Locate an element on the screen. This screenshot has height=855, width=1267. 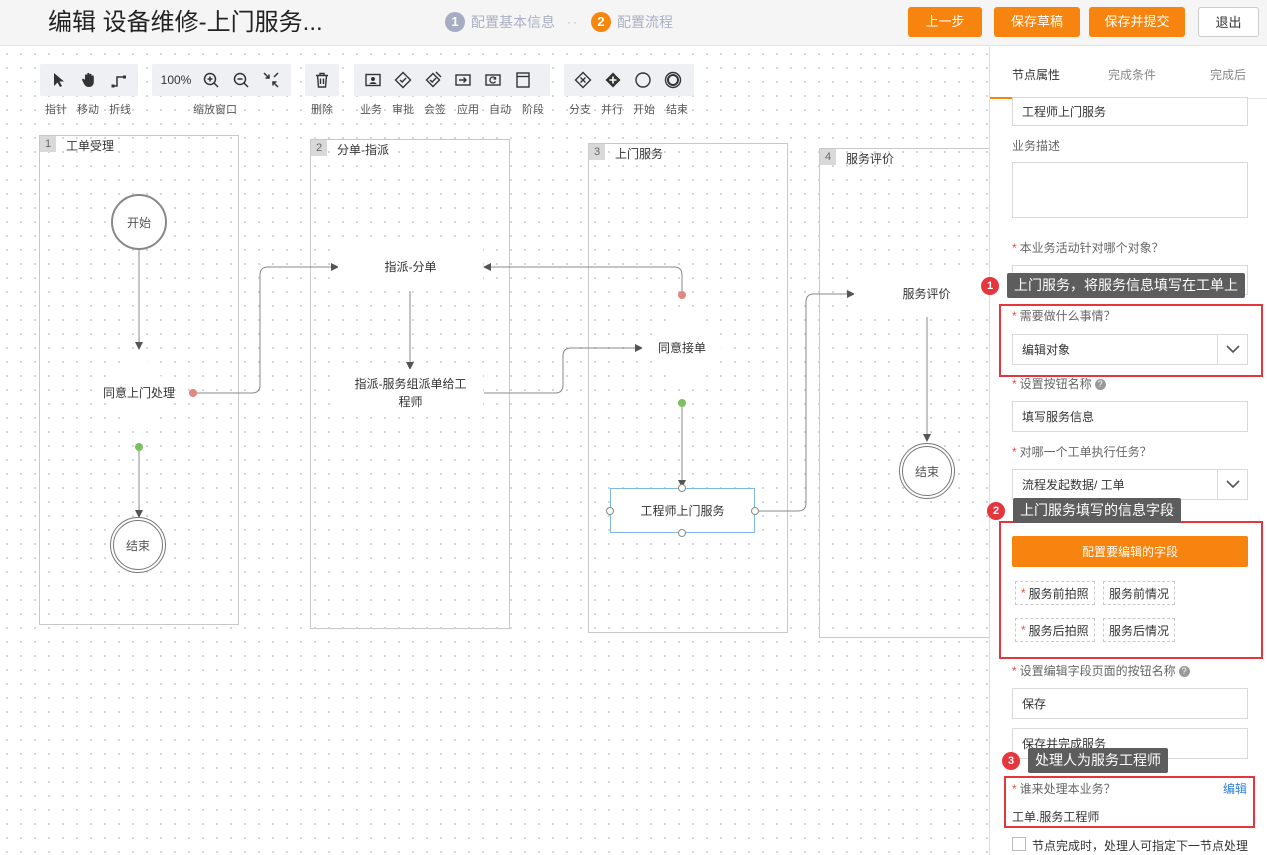
callout-1: 上门服务，将服务信息填写在工单上 is located at coordinates (1126, 285).